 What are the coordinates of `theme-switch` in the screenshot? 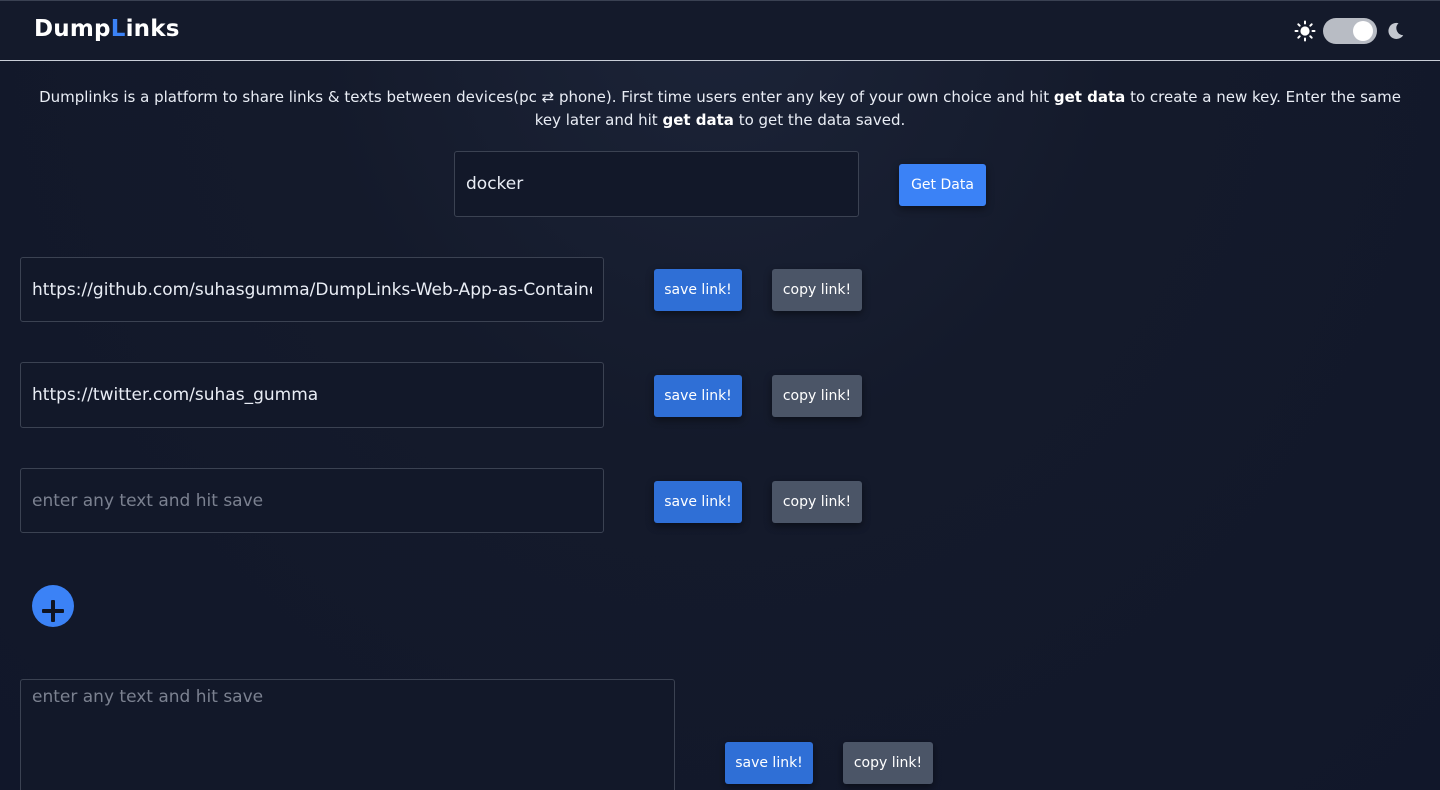 It's located at (1350, 31).